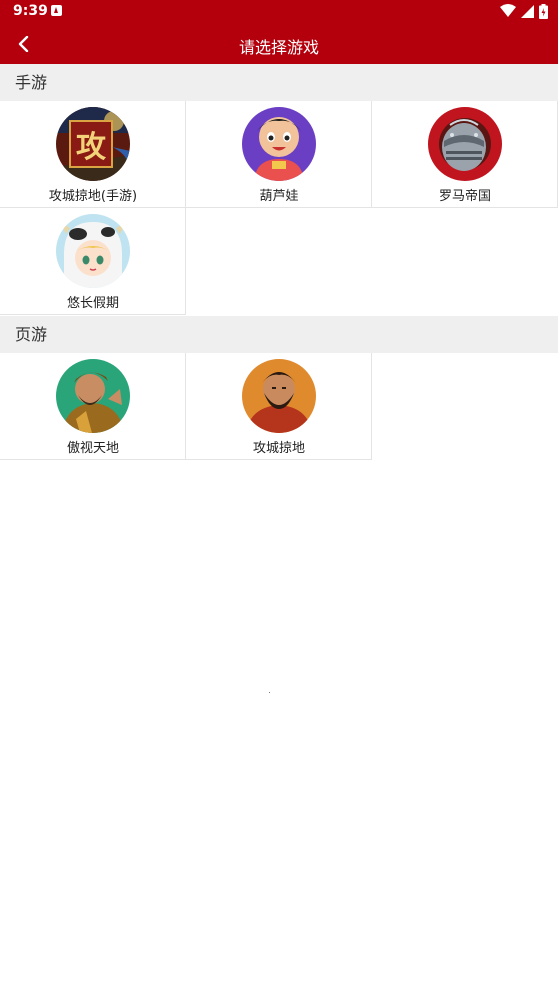 The image size is (558, 992). What do you see at coordinates (278, 47) in the screenshot?
I see `page-title: 请选择游戏` at bounding box center [278, 47].